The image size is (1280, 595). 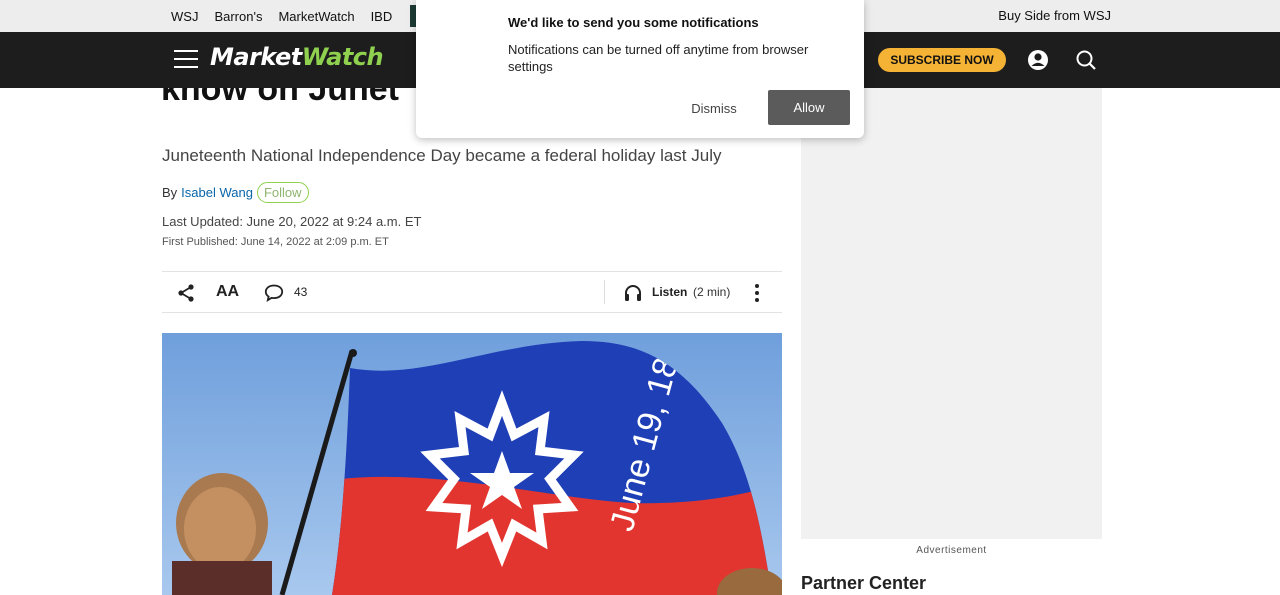 I want to click on user-account-icon, so click(x=1038, y=60).